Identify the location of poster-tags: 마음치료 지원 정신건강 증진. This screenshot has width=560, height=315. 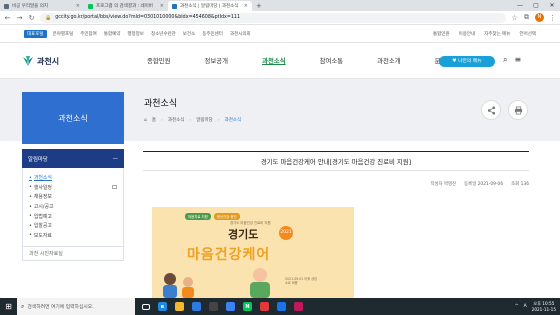
(212, 216).